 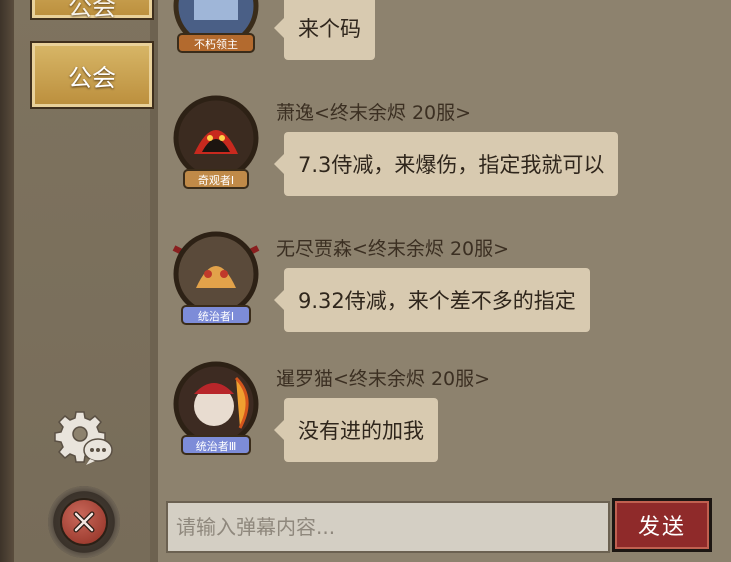 I want to click on message-bubble: 没有进的加我, so click(x=356, y=430).